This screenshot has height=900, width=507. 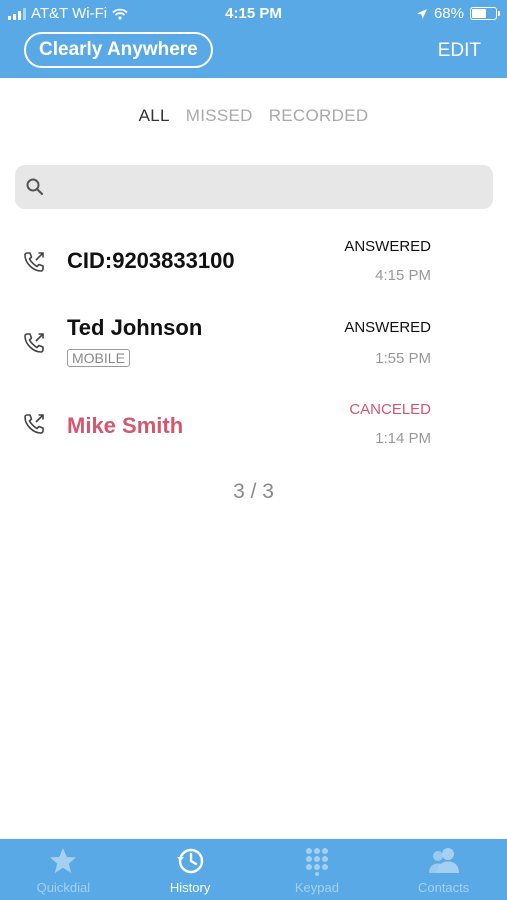 What do you see at coordinates (253, 428) in the screenshot?
I see `call-row: Mike Smith CANCELED 1:14 PM` at bounding box center [253, 428].